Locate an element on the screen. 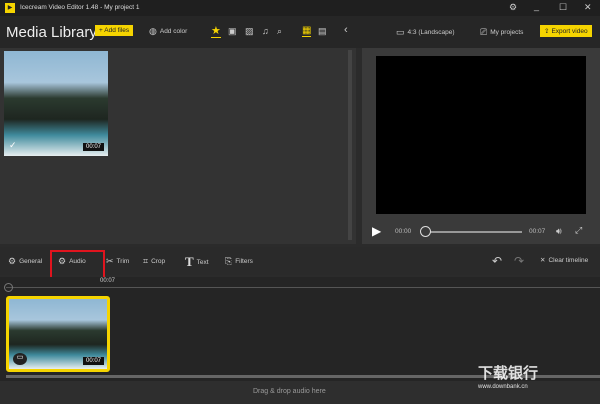 Image resolution: width=600 pixels, height=404 pixels. watermark-url: www.downbank.cn is located at coordinates (503, 387).